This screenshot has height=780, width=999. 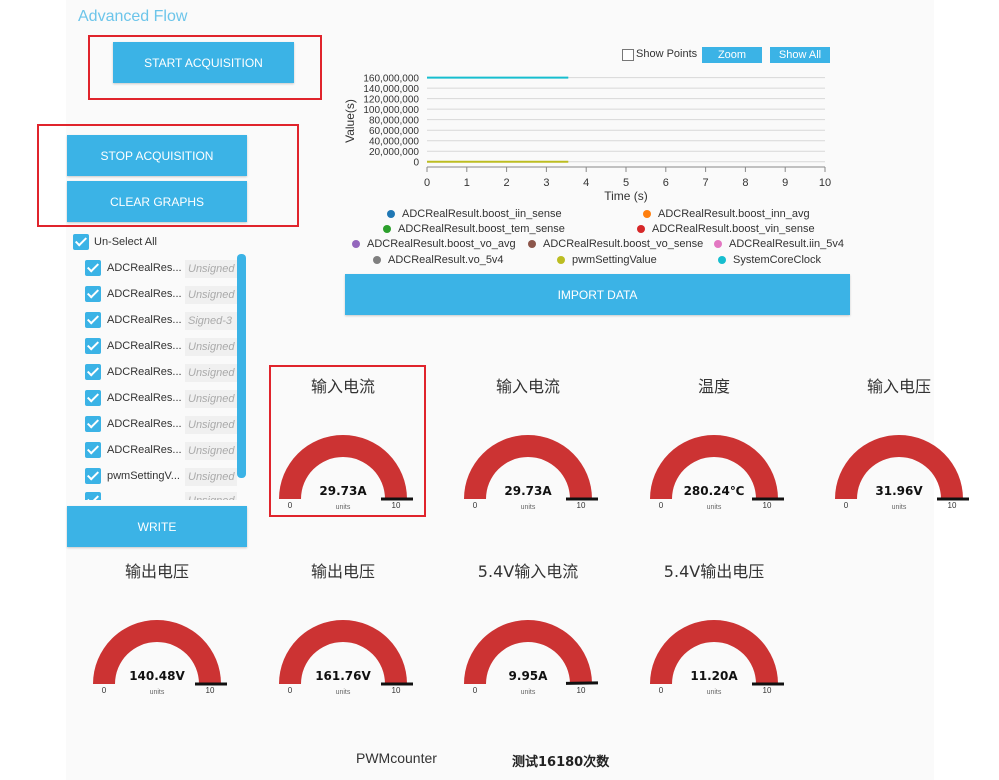 What do you see at coordinates (427, 183) in the screenshot?
I see `x-tick-label: 0` at bounding box center [427, 183].